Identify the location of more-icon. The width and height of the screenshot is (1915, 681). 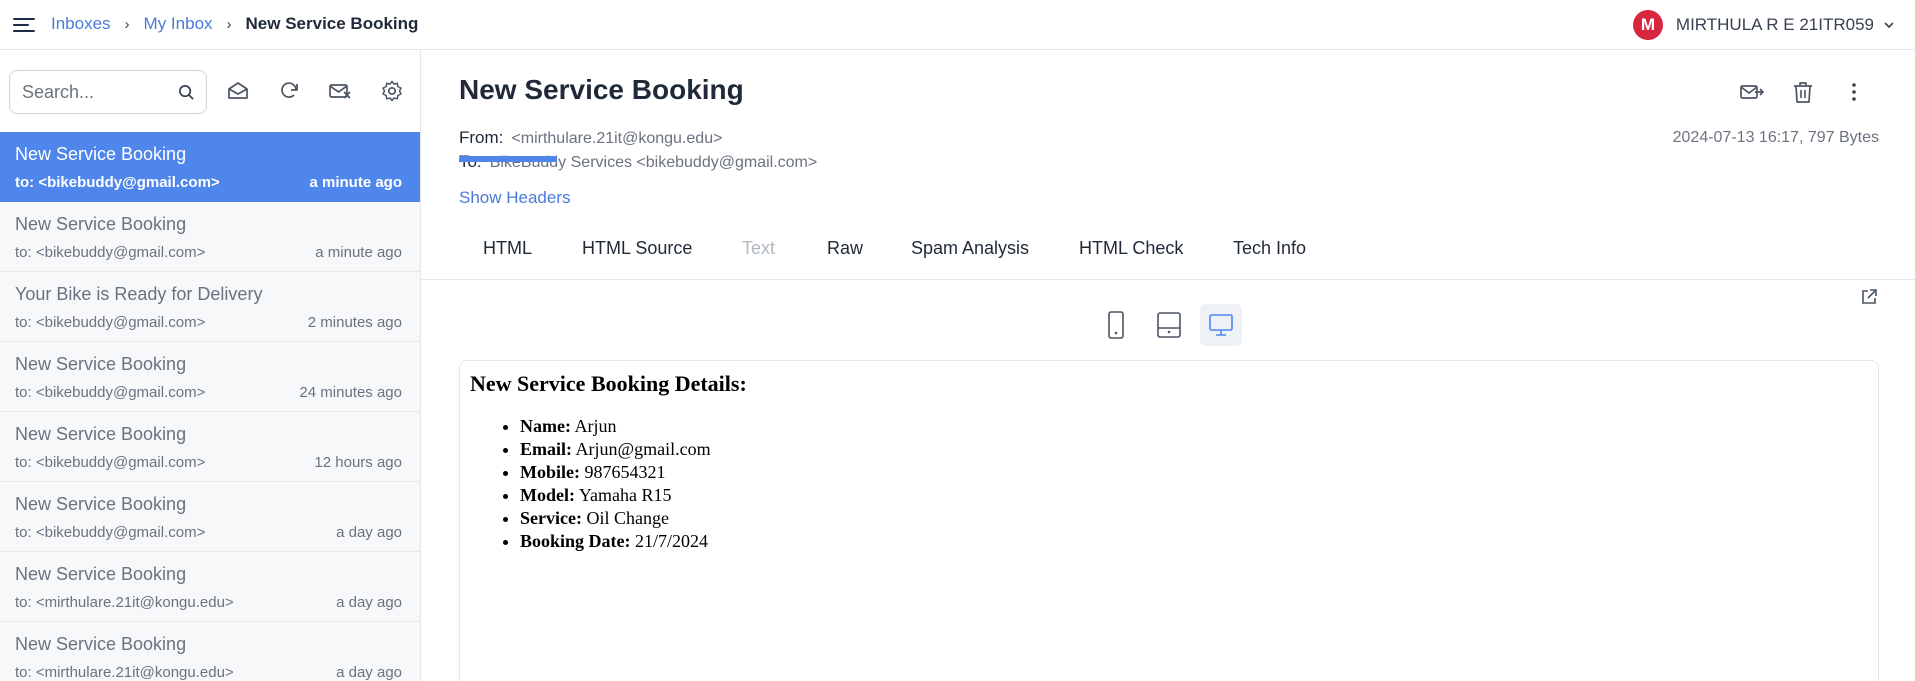
(1854, 92).